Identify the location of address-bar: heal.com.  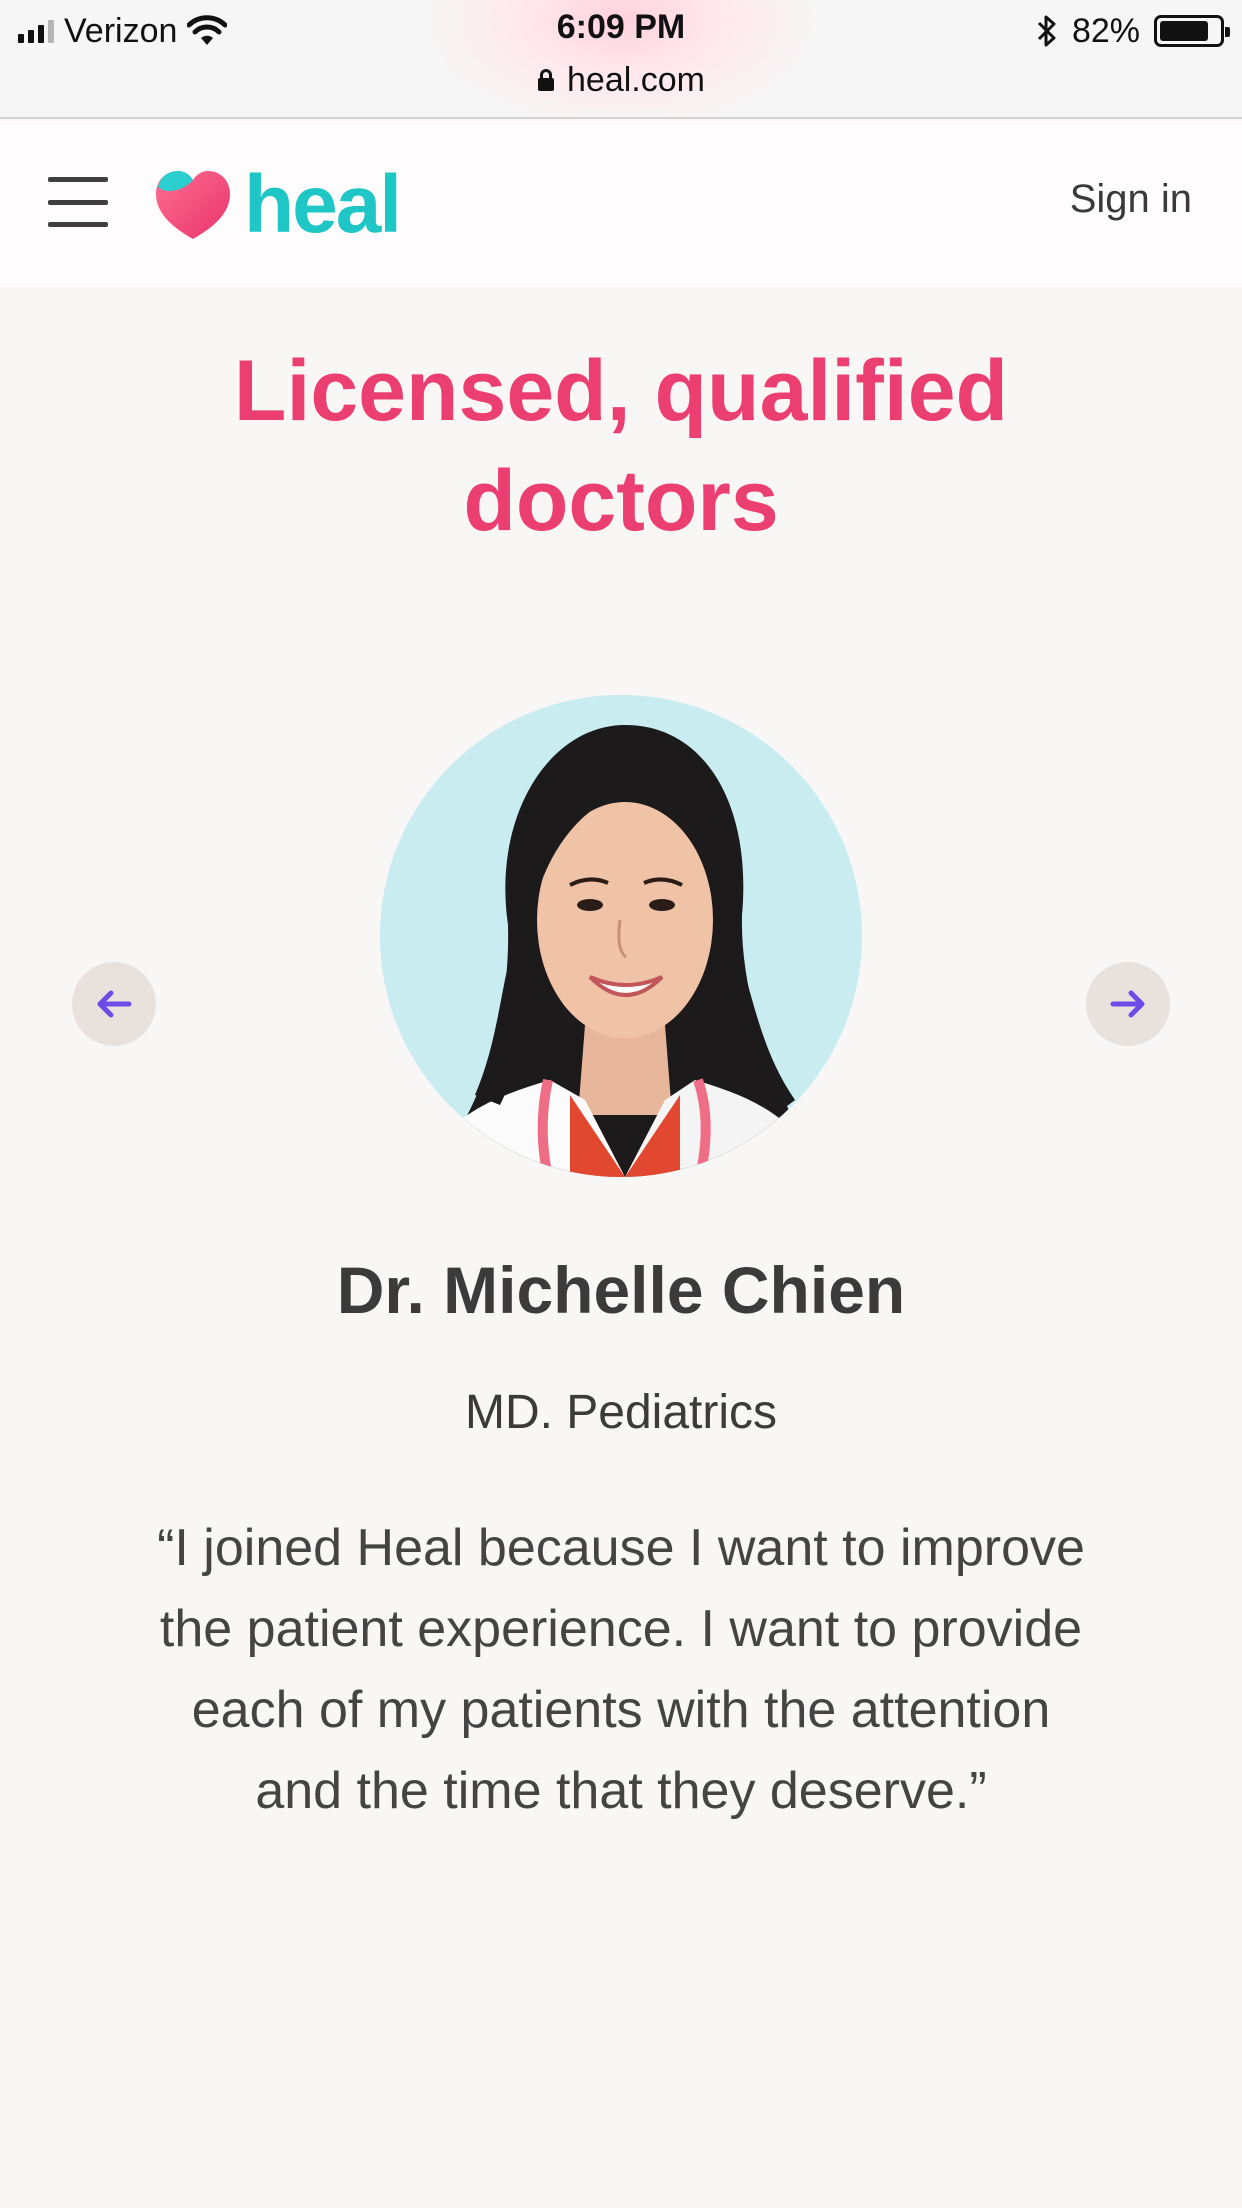
(621, 80).